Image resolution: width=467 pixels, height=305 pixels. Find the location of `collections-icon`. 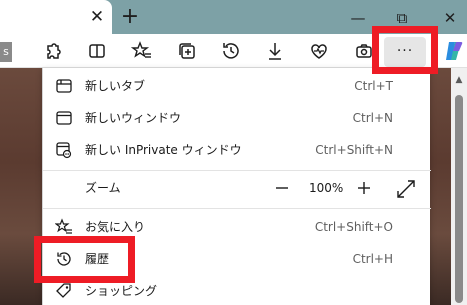

collections-icon is located at coordinates (187, 51).